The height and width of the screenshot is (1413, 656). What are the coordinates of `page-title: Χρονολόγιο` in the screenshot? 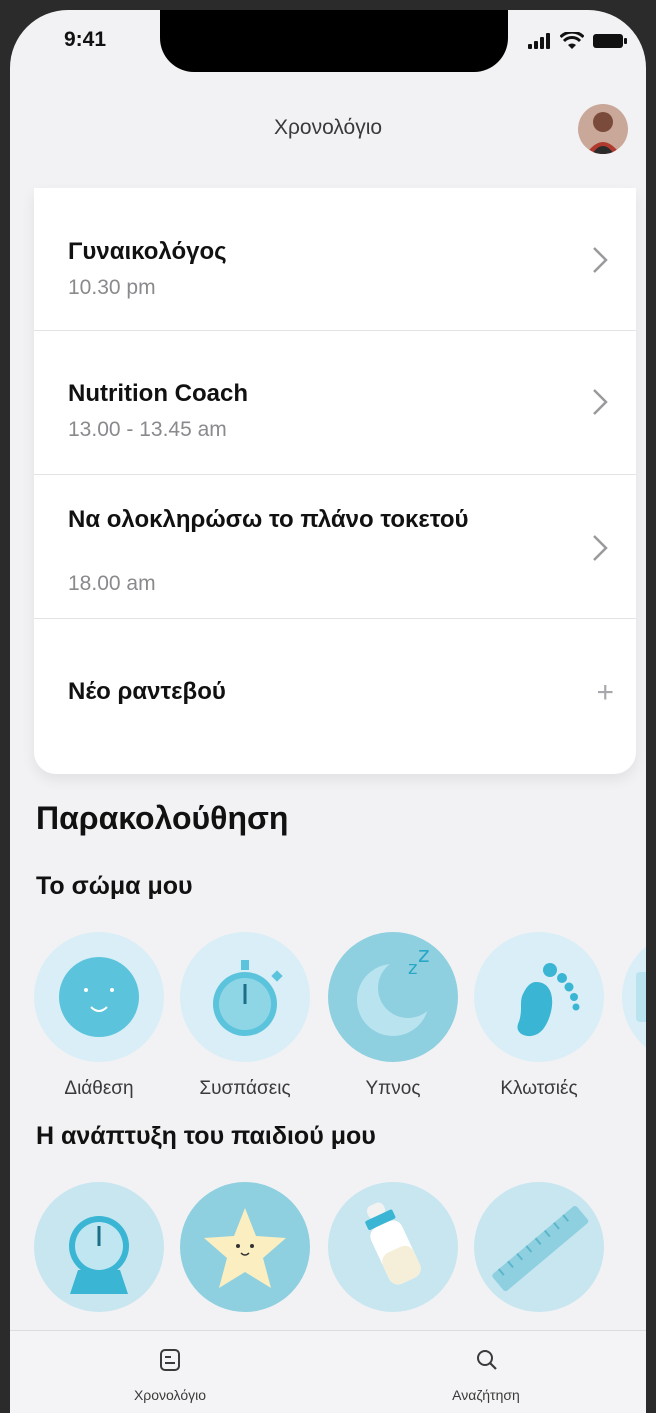 It's located at (328, 127).